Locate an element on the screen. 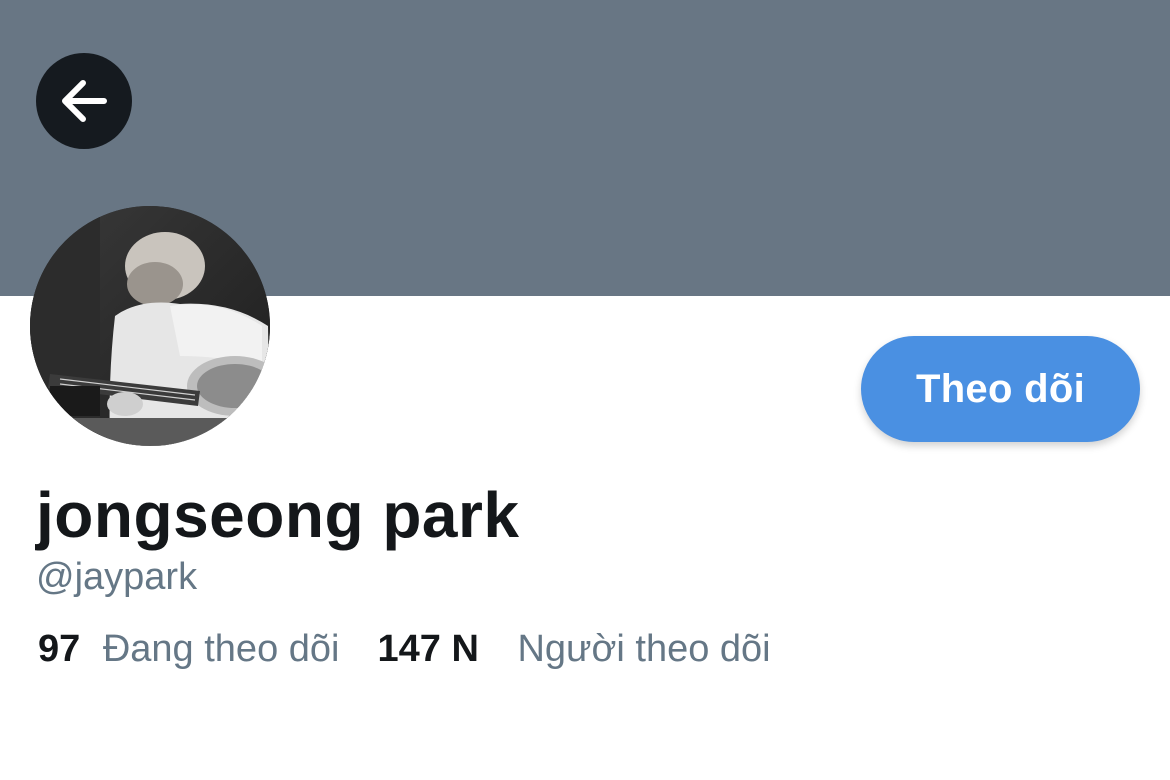  display-name: jongseong park is located at coordinates (278, 515).